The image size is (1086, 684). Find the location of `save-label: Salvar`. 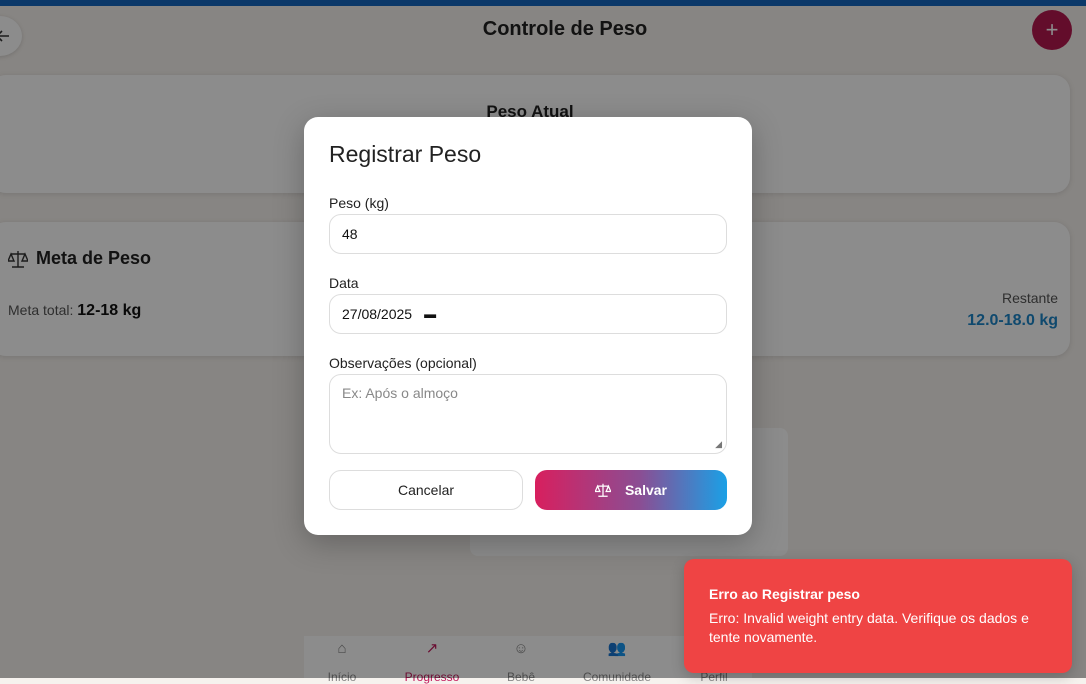

save-label: Salvar is located at coordinates (646, 490).